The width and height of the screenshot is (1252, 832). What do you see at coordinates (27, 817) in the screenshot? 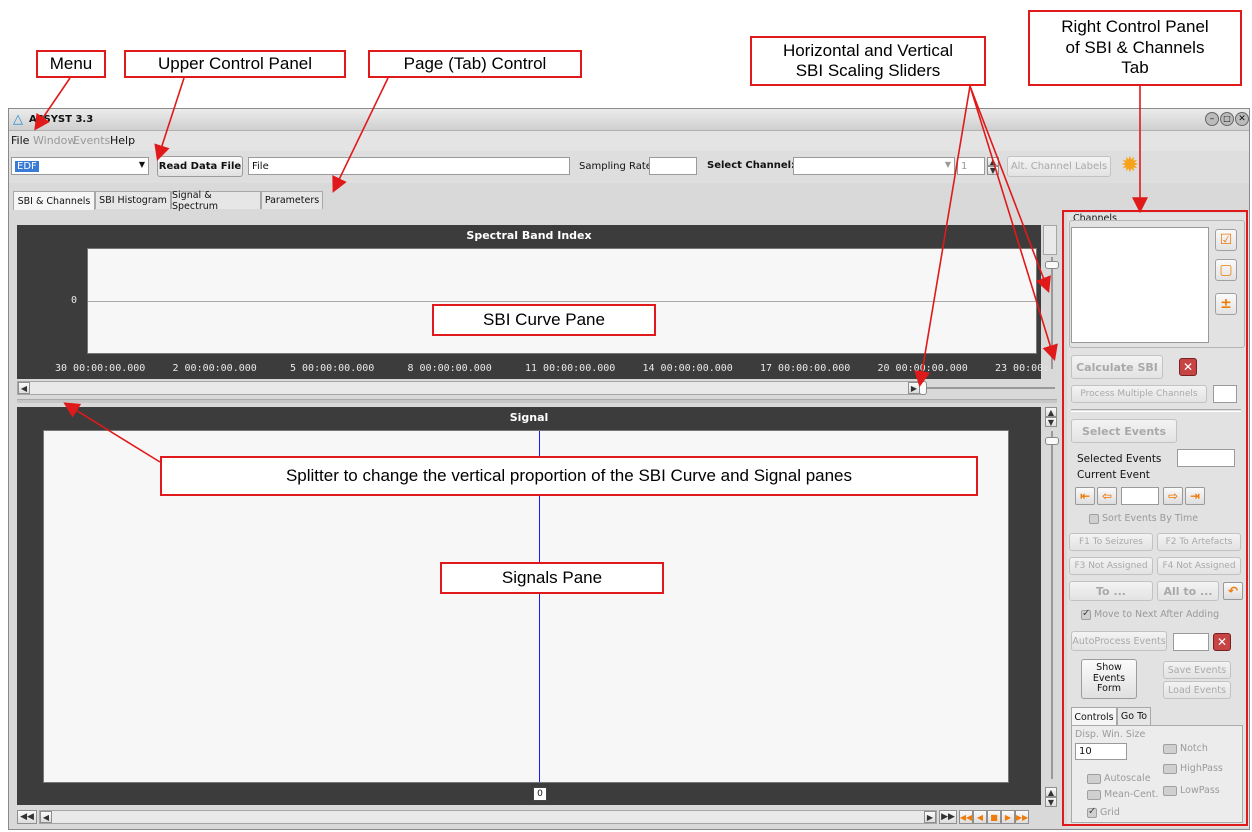
I see `jump-start-icon: ◀◀` at bounding box center [27, 817].